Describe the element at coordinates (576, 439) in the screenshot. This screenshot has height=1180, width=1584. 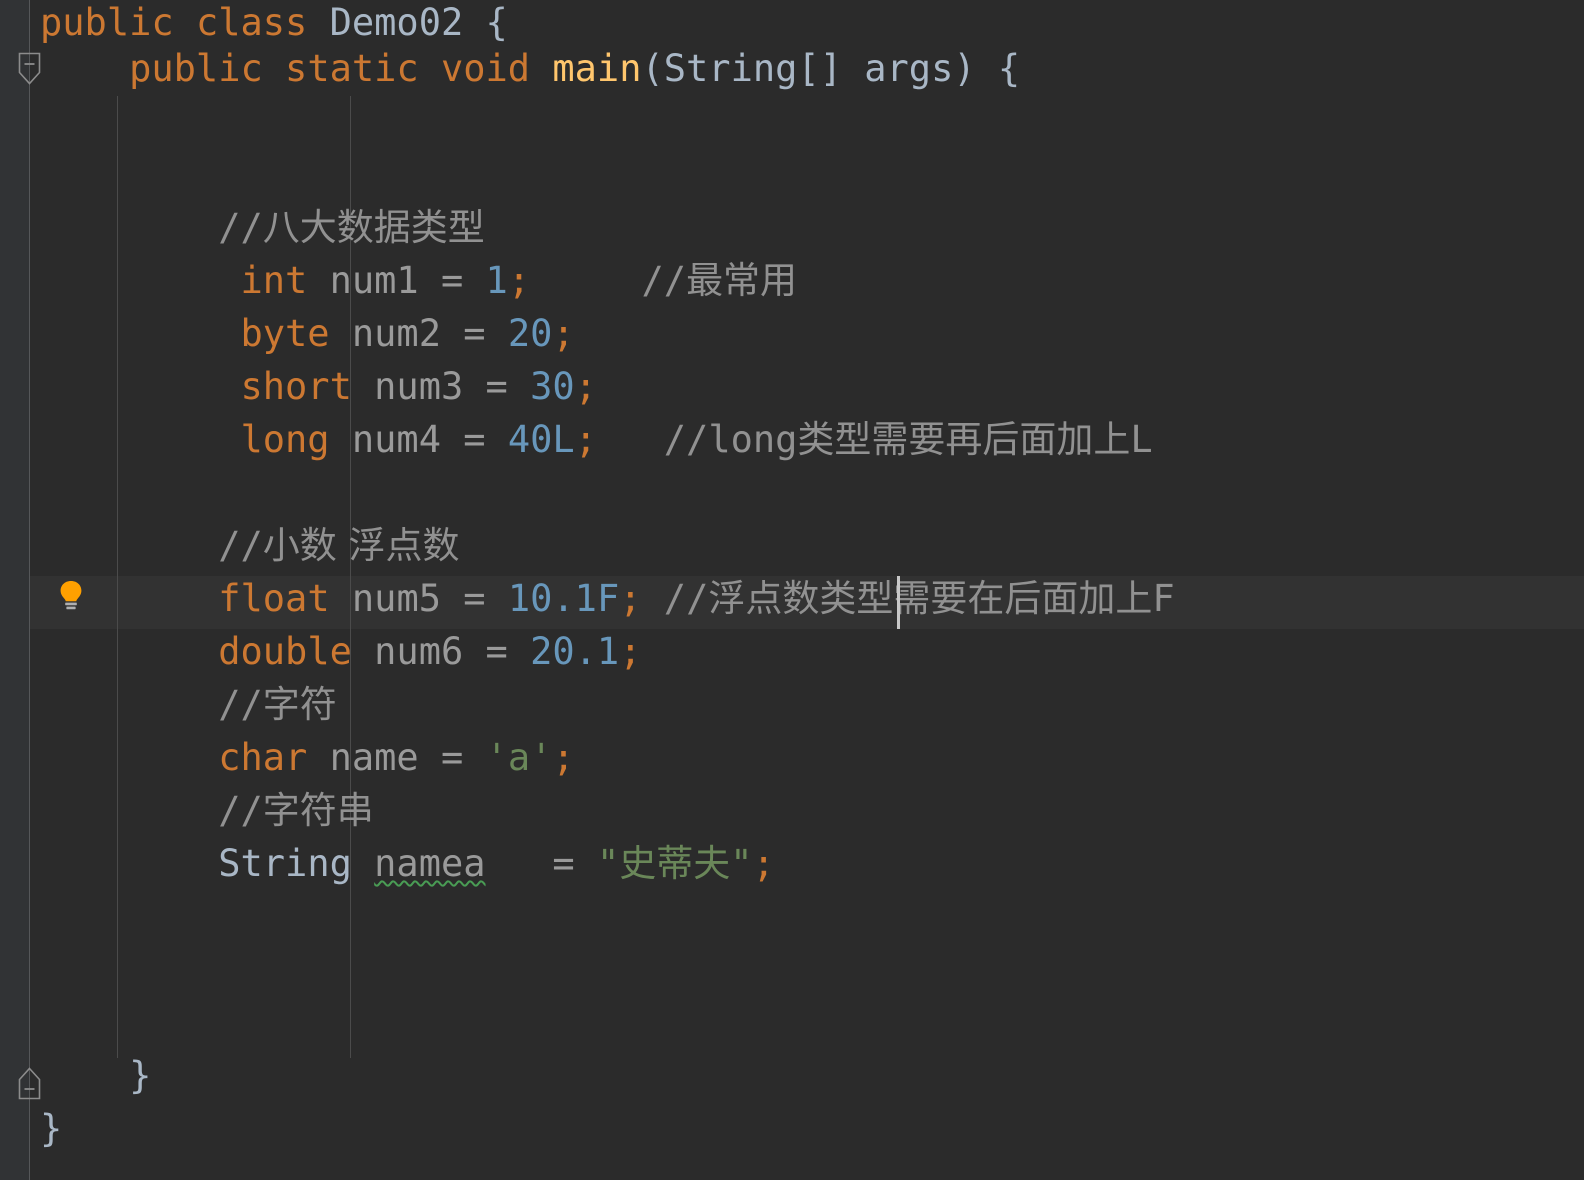
I see `code-line: long num4 = 40L; //long类型需要再后面加上L` at that location.